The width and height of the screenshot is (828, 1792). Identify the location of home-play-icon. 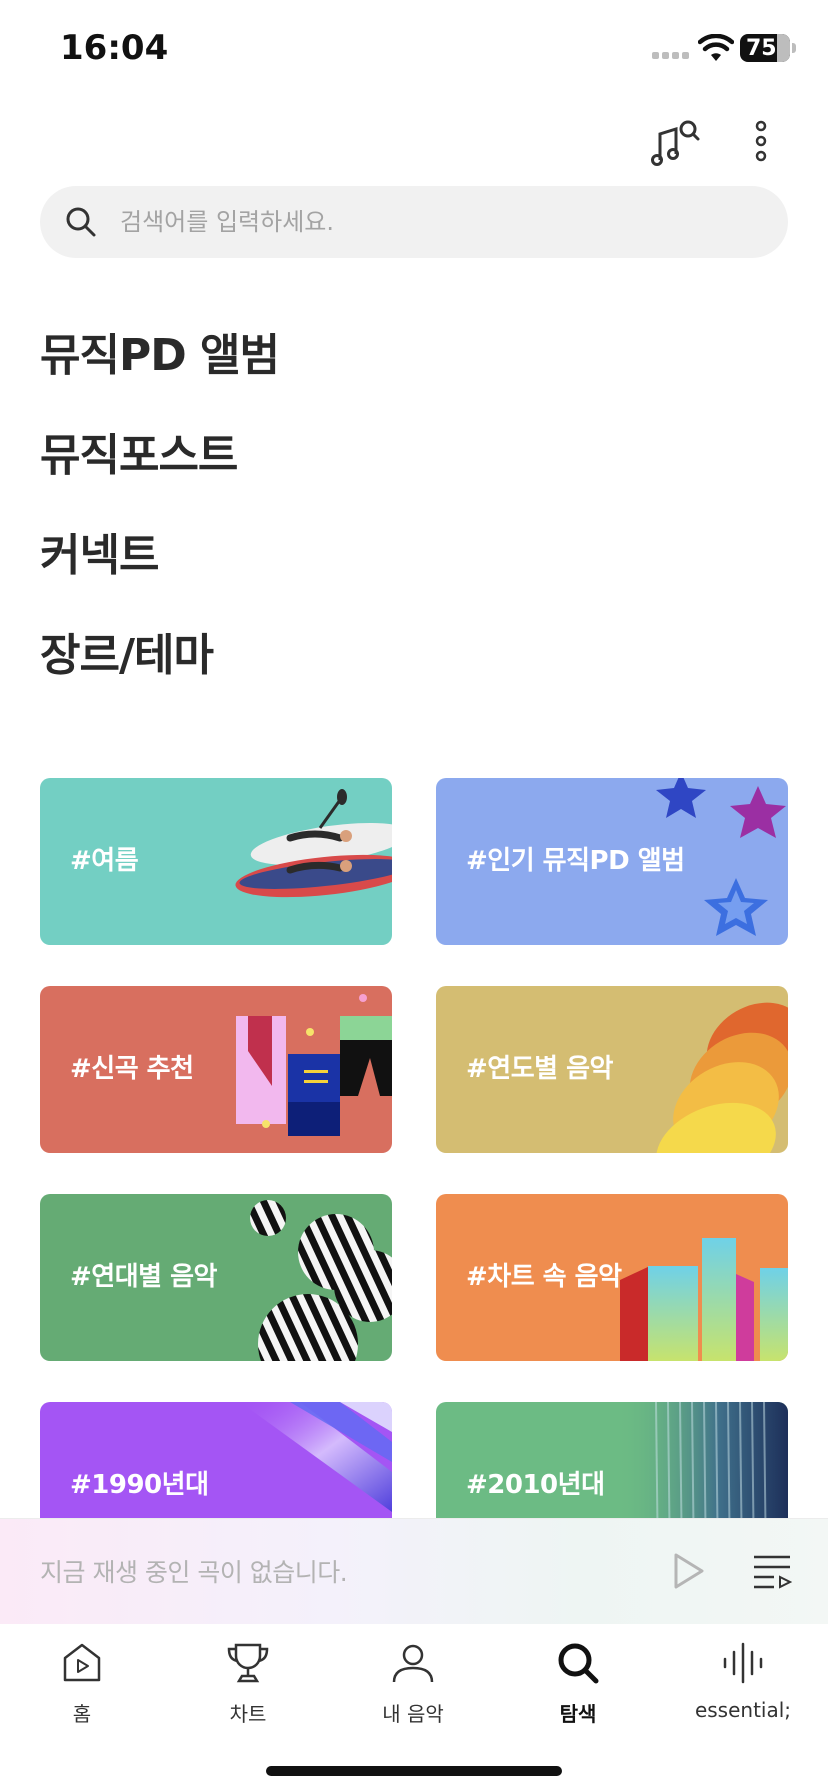
(82, 1662).